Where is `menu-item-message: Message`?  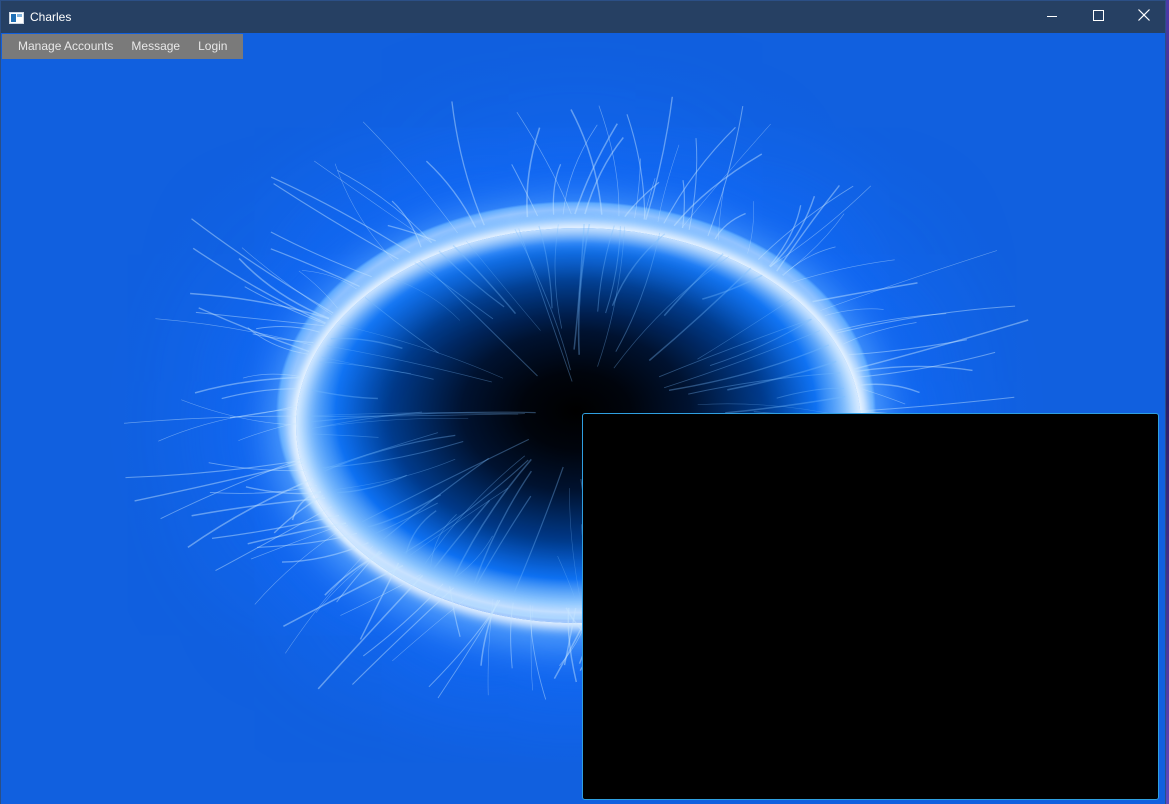 menu-item-message: Message is located at coordinates (155, 46).